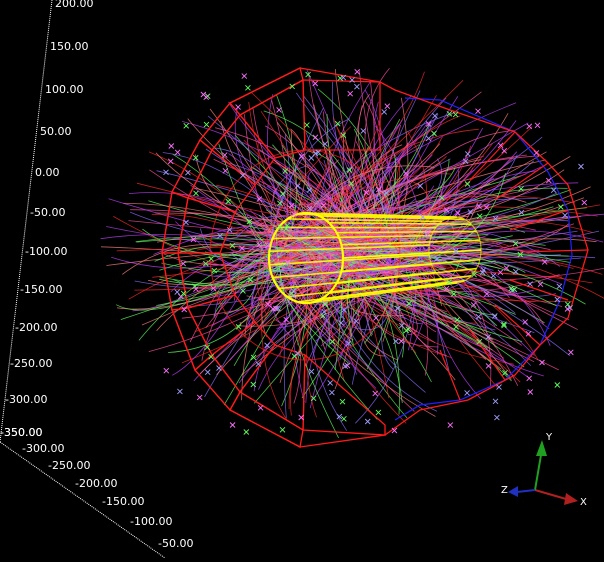  Describe the element at coordinates (175, 543) in the screenshot. I see `depth-axis-tick-label: -50.00` at that location.